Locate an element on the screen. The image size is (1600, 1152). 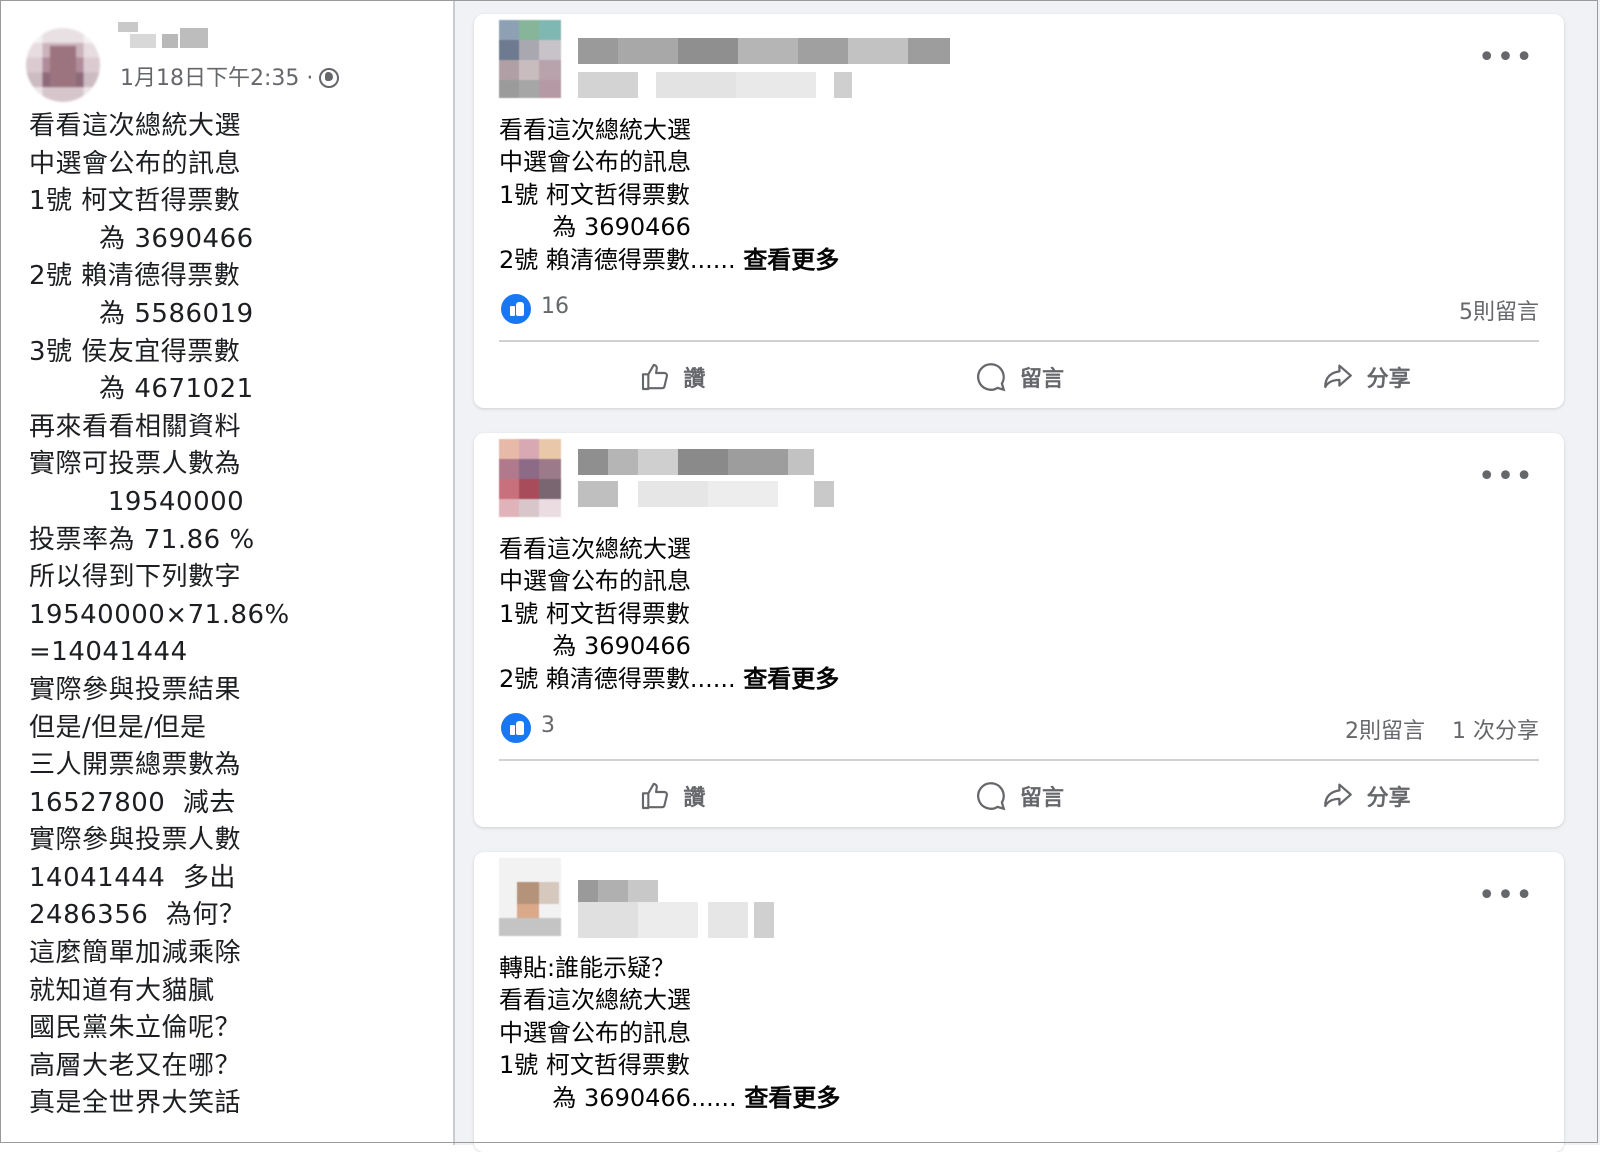
post-line: 2486356 為何？ is located at coordinates (137, 915).